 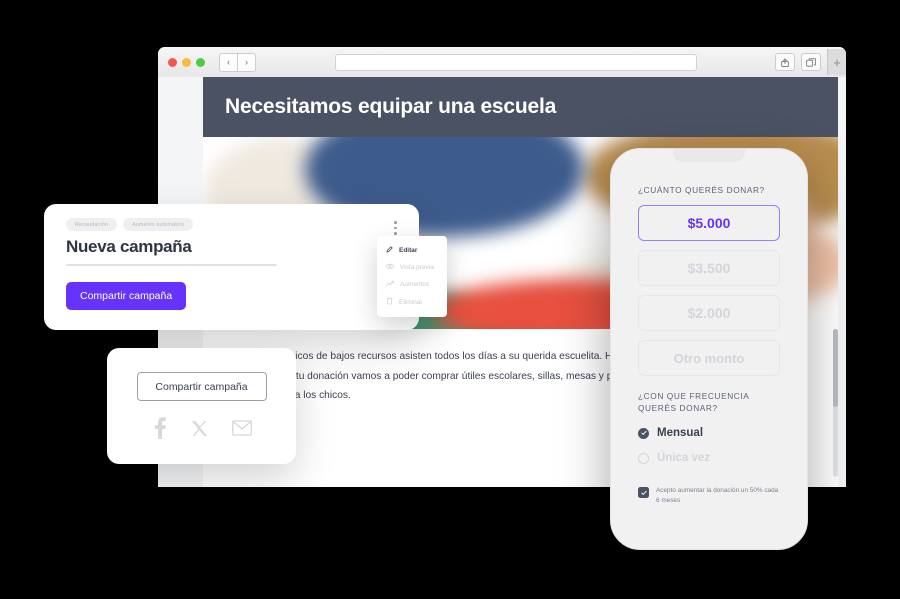 I want to click on trash-icon, so click(x=389, y=302).